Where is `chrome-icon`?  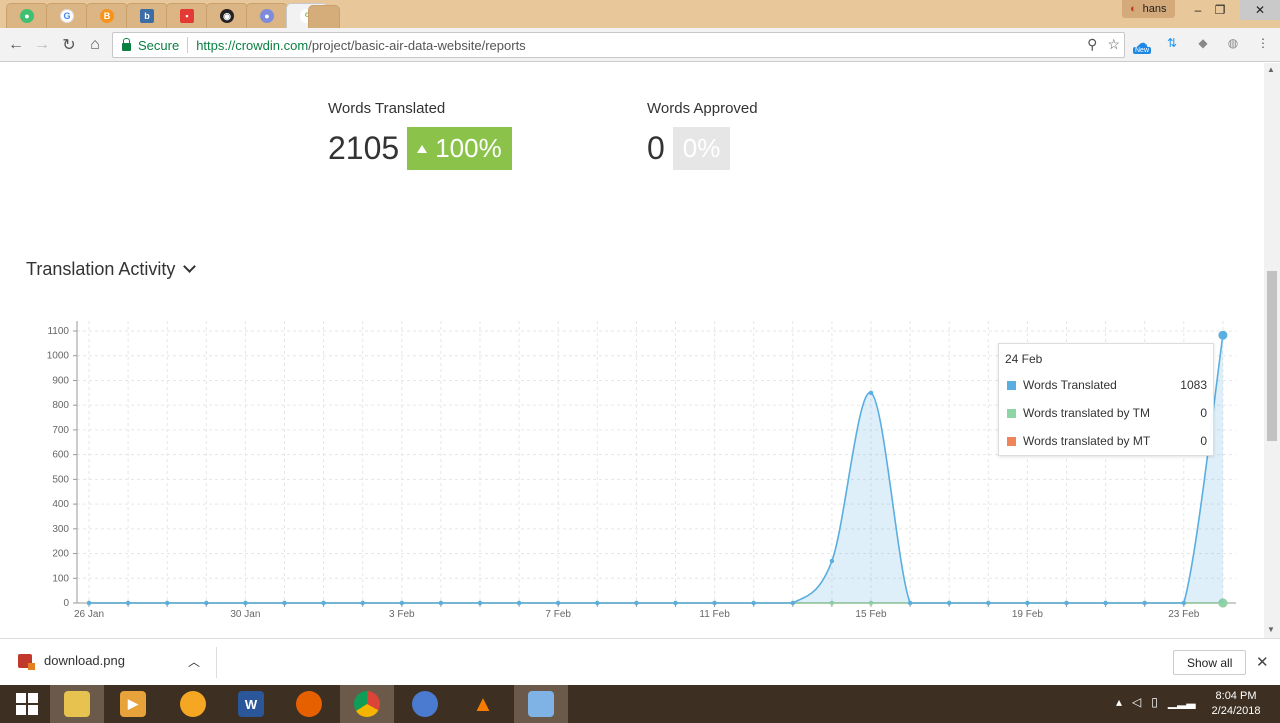
chrome-icon is located at coordinates (367, 704).